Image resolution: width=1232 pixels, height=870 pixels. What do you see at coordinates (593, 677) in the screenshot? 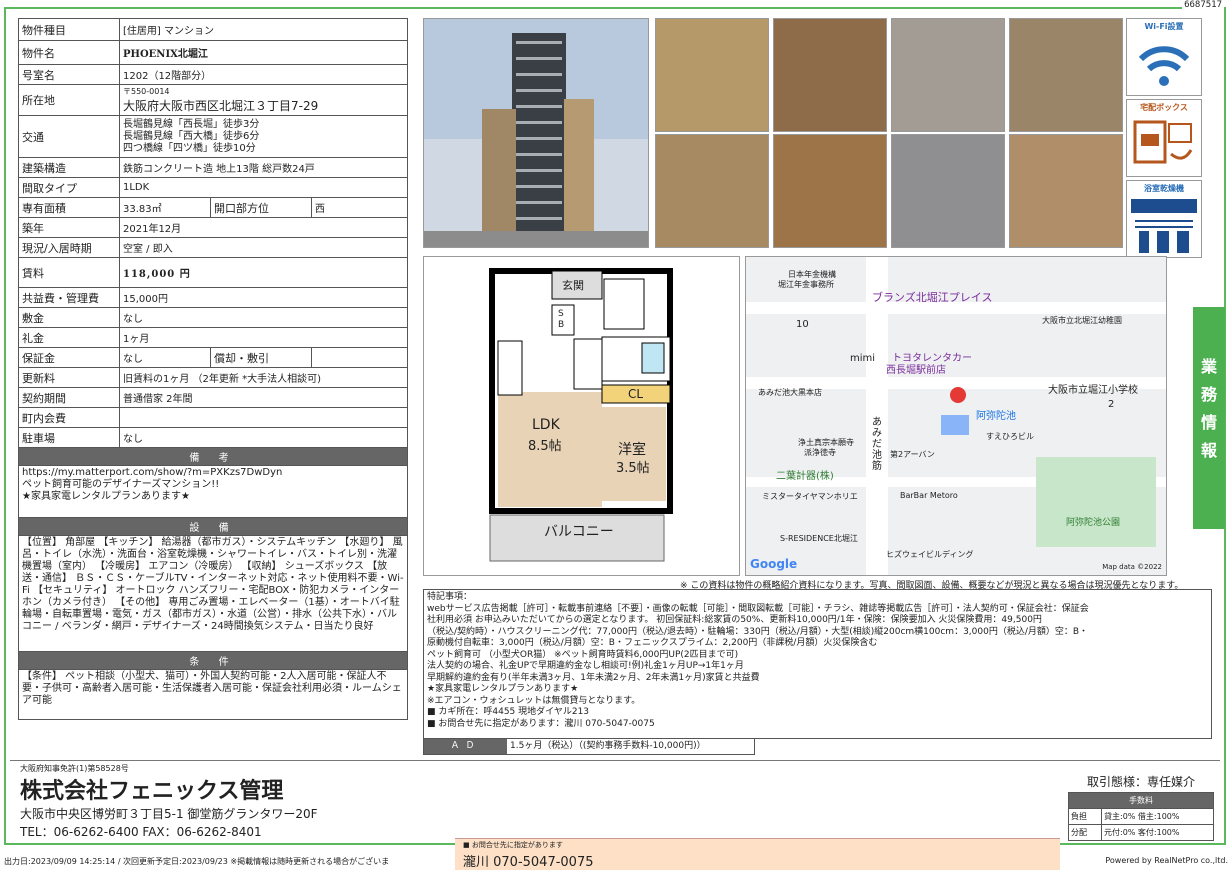
I see `special-line: 早期解約違約金有り(半年未満3ヶ月、1年未満2ヶ月、2年未満1ヶ月)家賃と共益費` at bounding box center [593, 677].